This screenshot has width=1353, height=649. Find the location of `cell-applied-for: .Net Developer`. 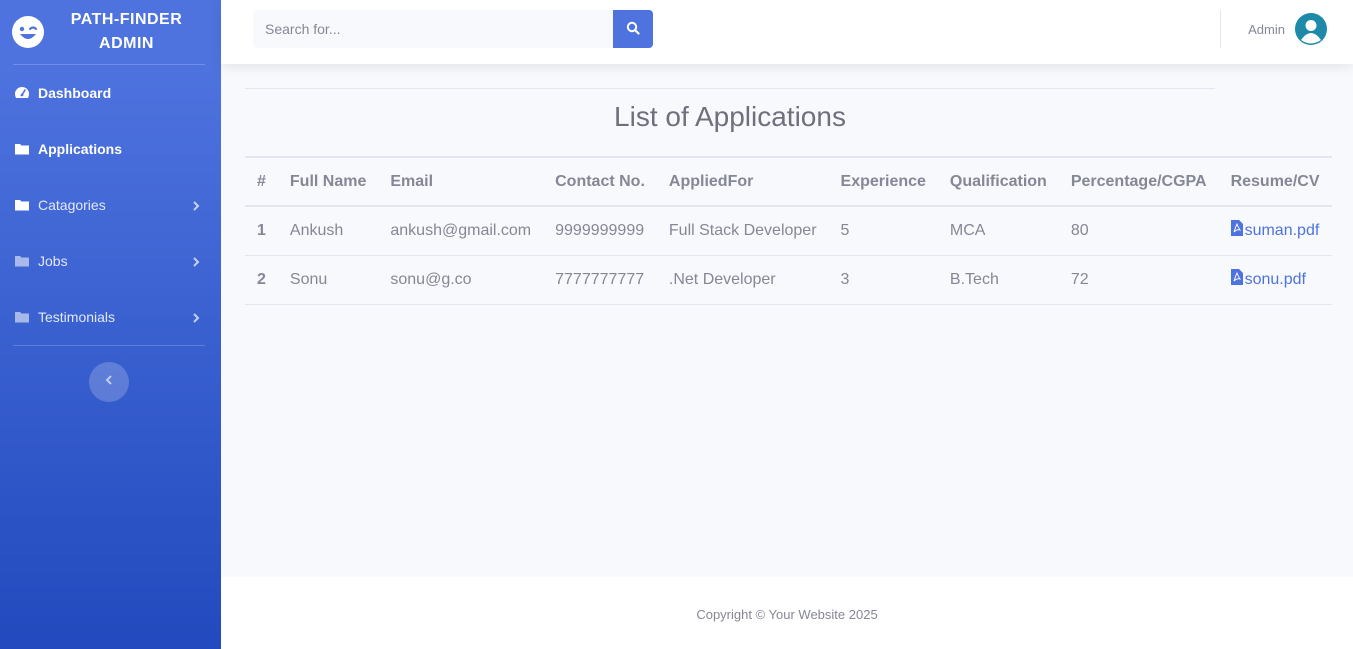

cell-applied-for: .Net Developer is located at coordinates (742, 280).